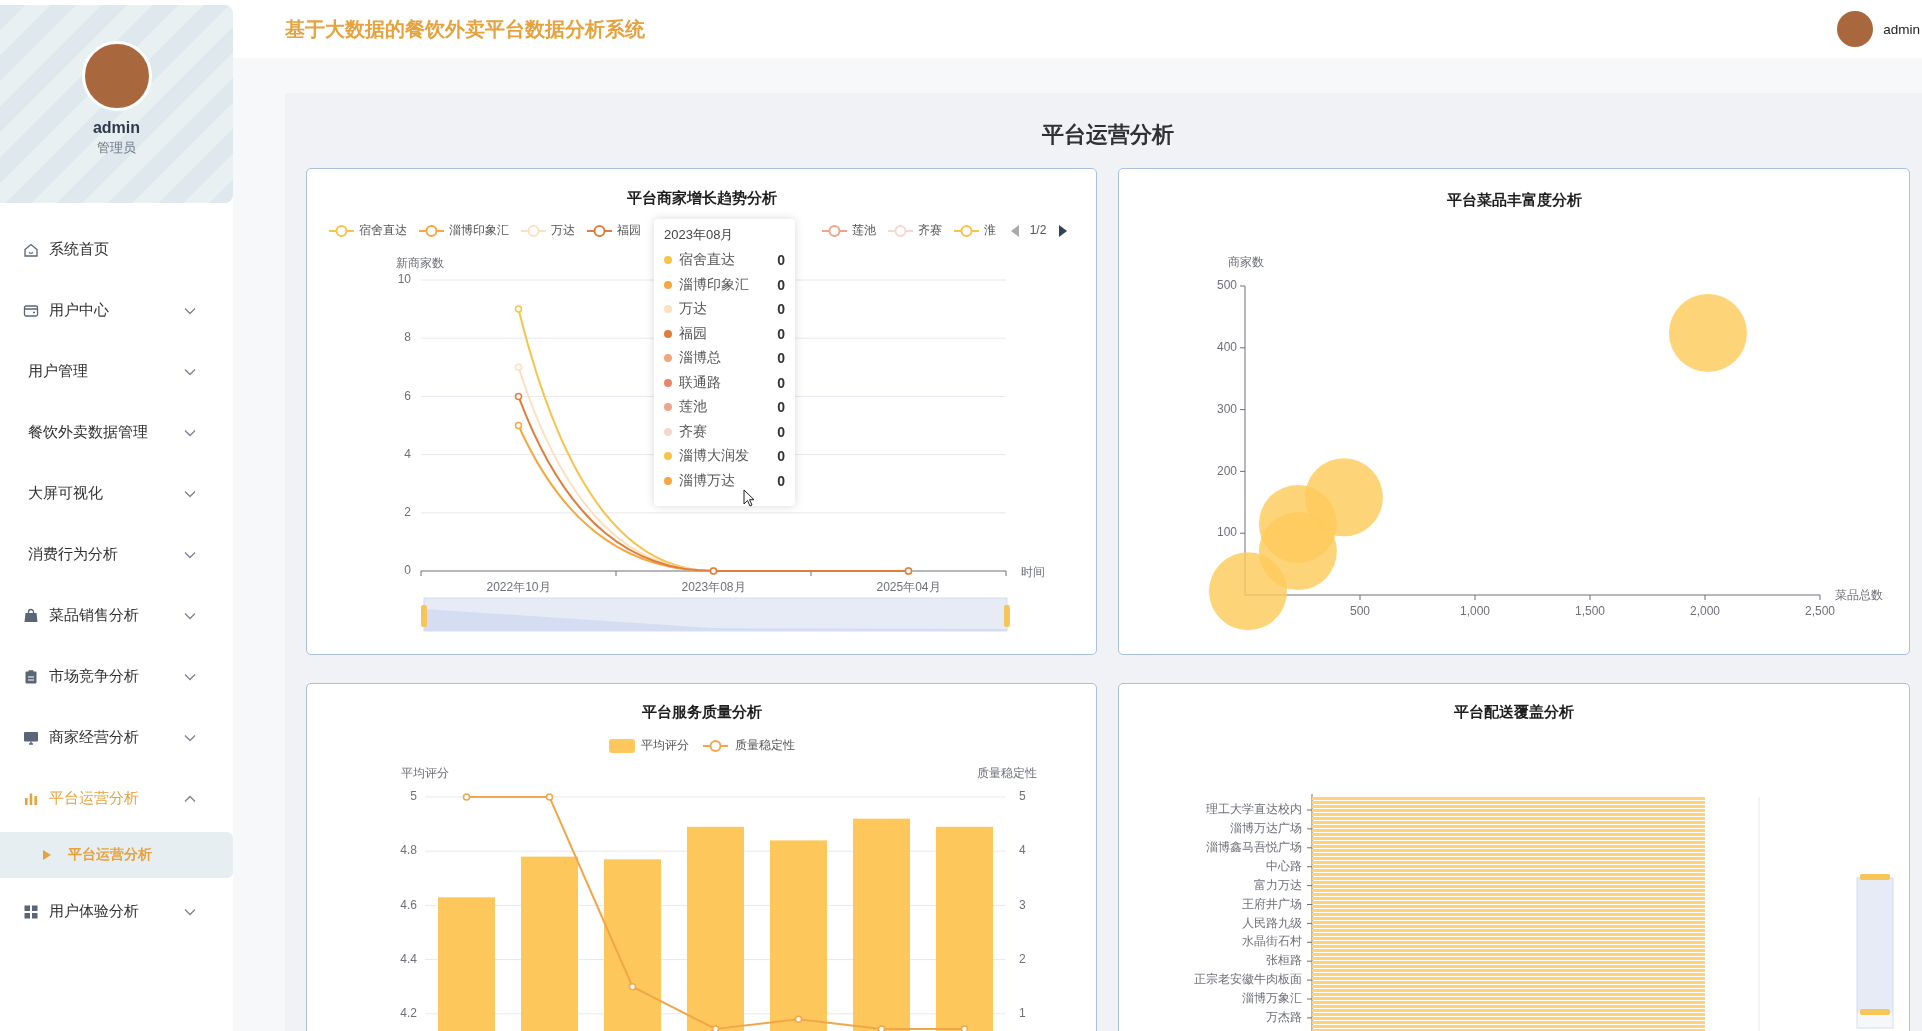  I want to click on axis-title: 平均评分, so click(425, 773).